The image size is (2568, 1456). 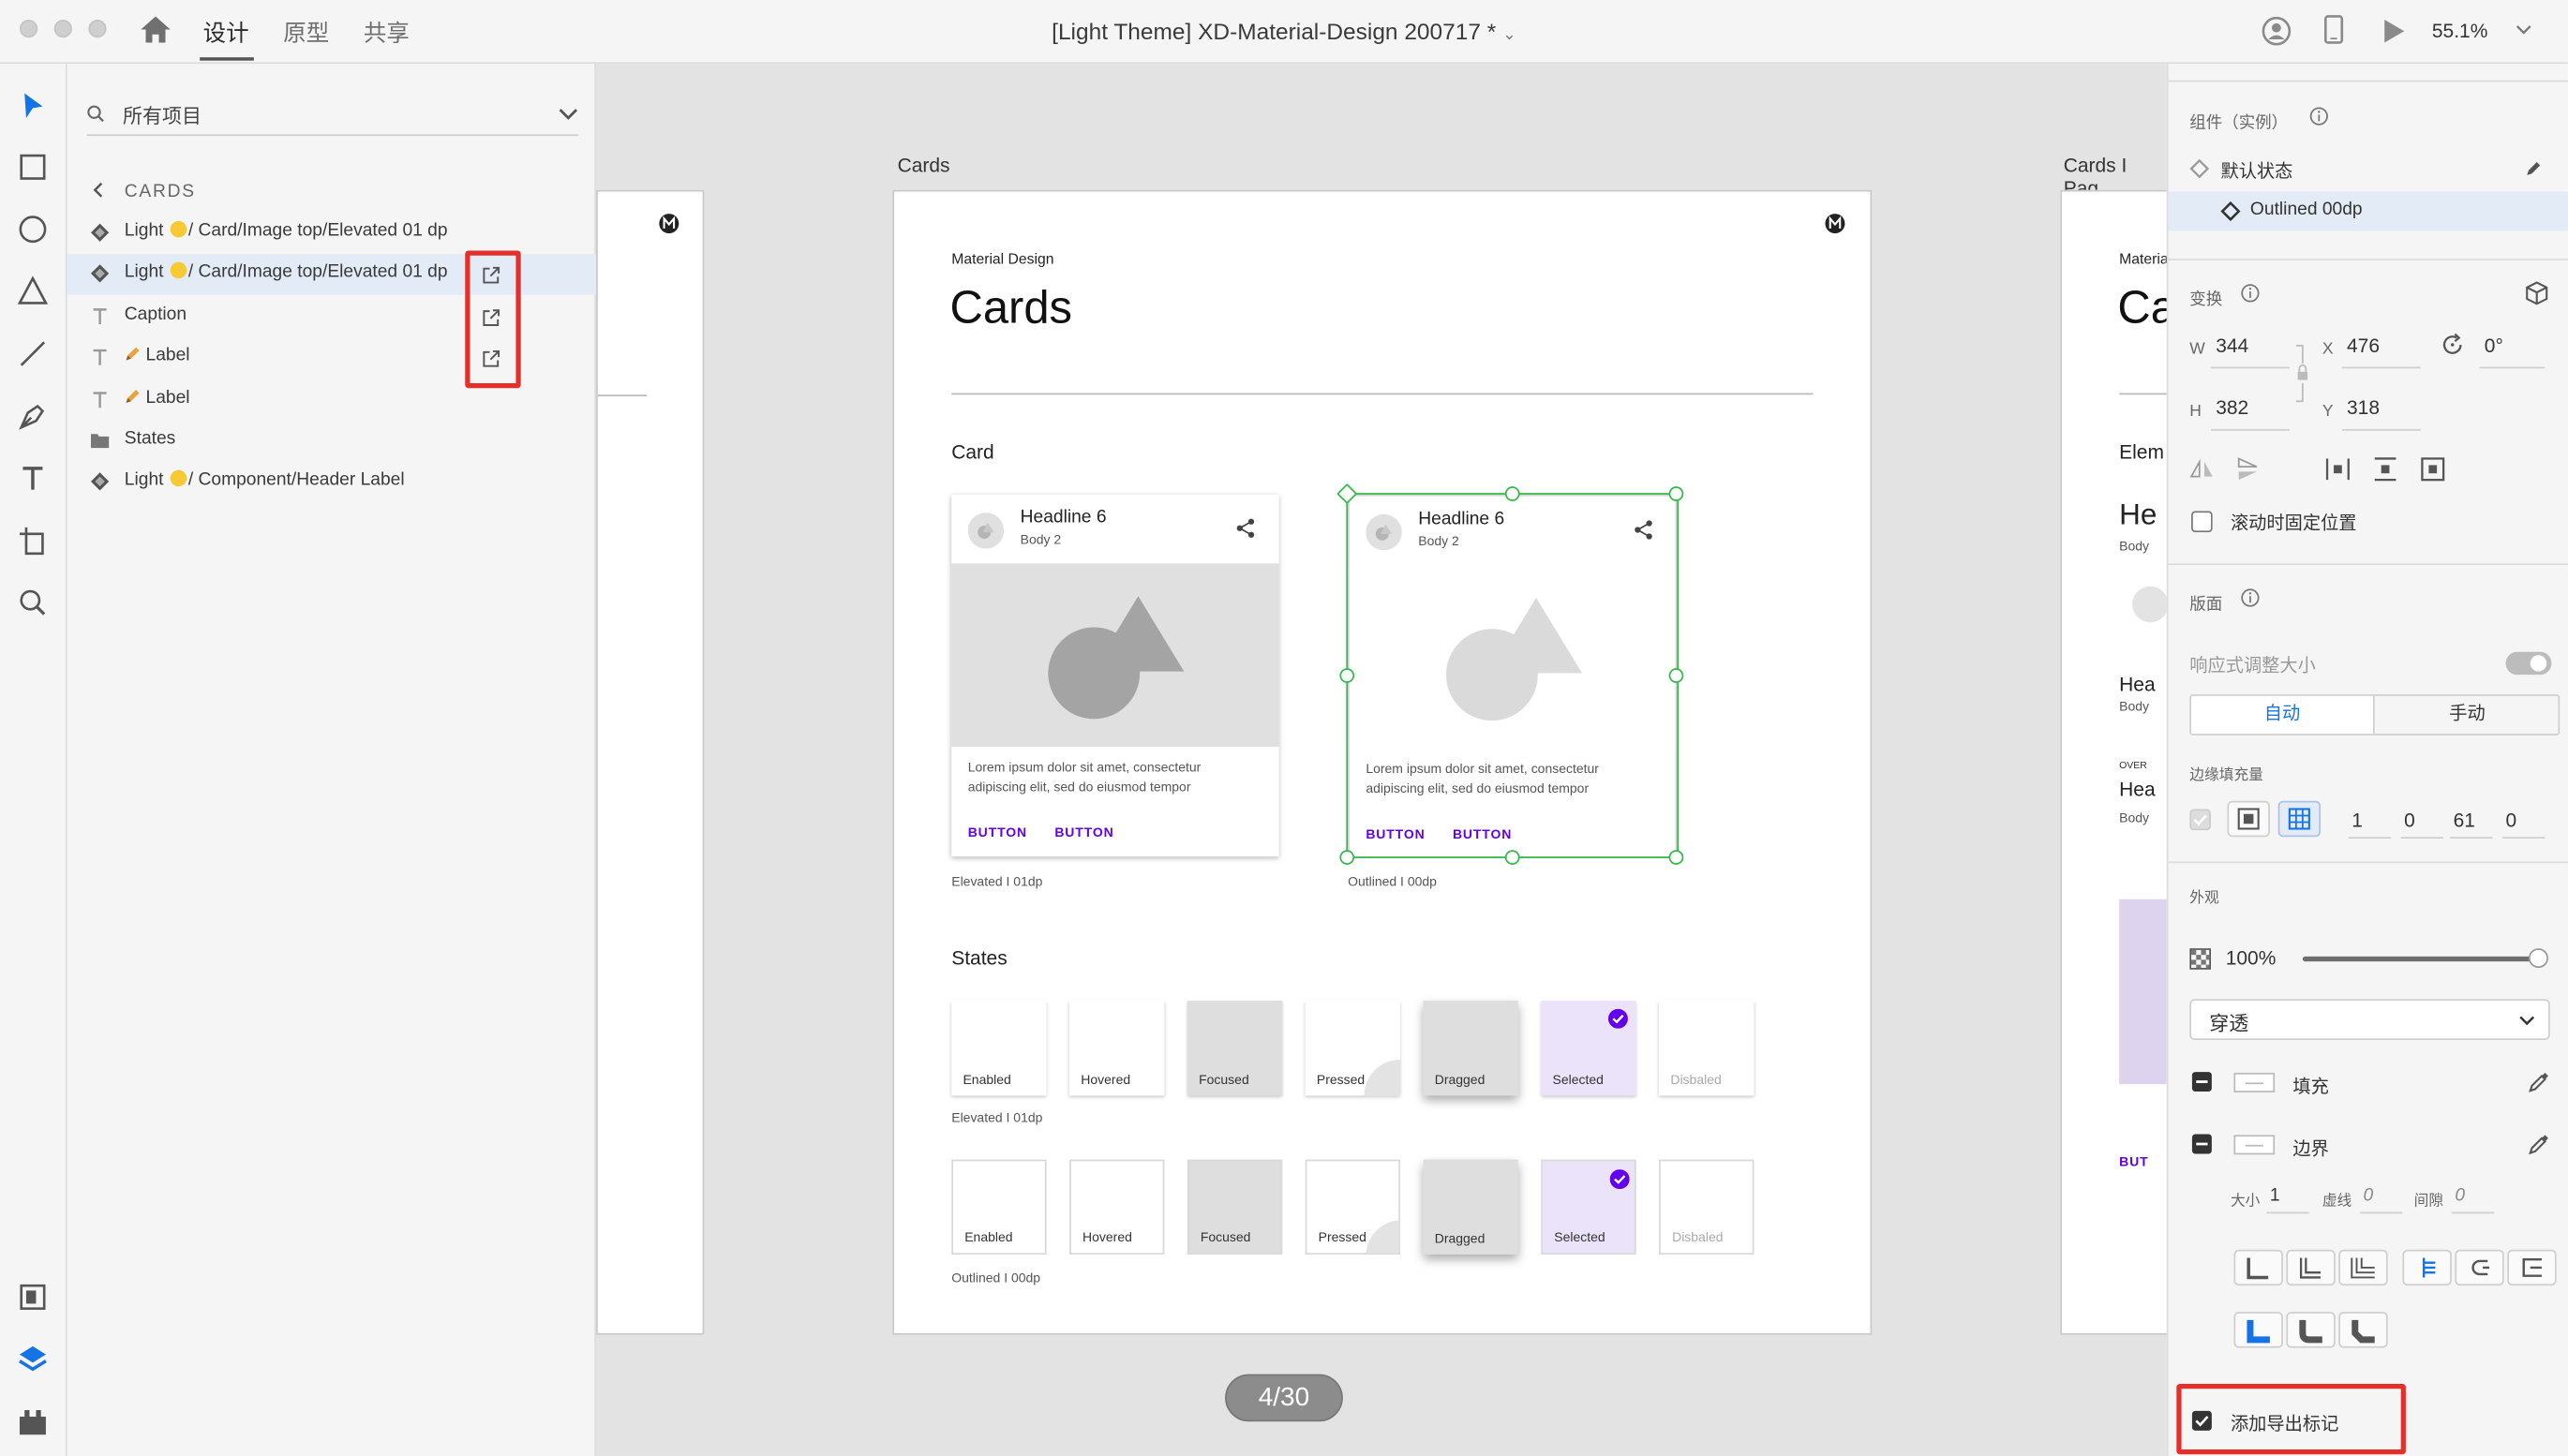 What do you see at coordinates (332, 441) in the screenshot?
I see `layer-row: States` at bounding box center [332, 441].